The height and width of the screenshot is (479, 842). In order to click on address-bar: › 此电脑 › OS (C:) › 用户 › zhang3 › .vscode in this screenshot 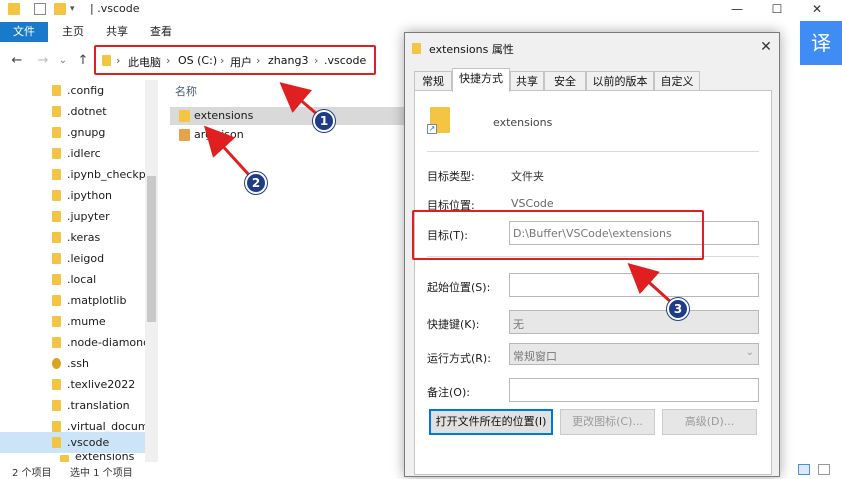, I will do `click(235, 60)`.